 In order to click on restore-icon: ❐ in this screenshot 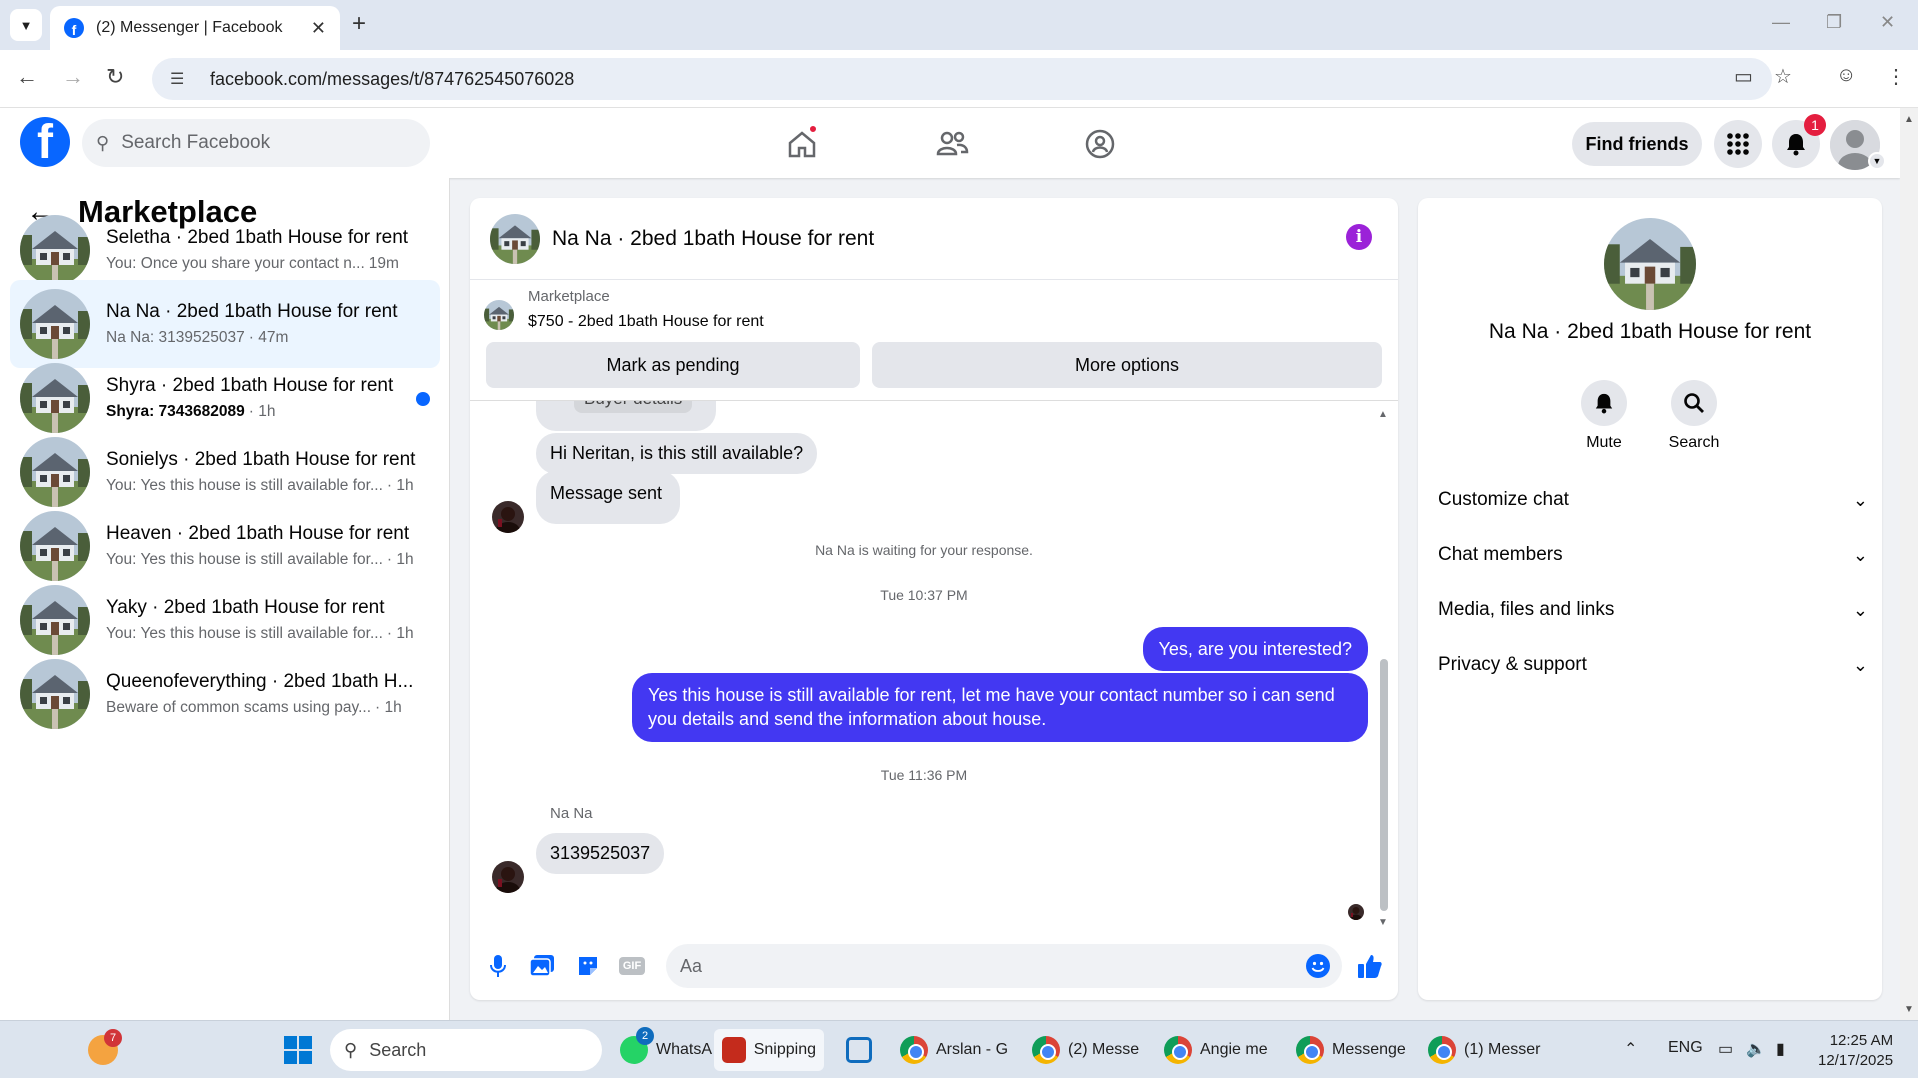, I will do `click(1834, 22)`.